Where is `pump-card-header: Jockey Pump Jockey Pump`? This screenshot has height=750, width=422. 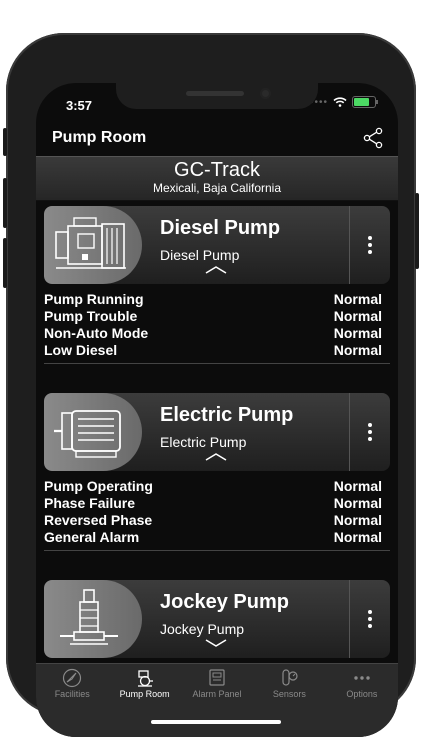
pump-card-header: Jockey Pump Jockey Pump is located at coordinates (217, 619).